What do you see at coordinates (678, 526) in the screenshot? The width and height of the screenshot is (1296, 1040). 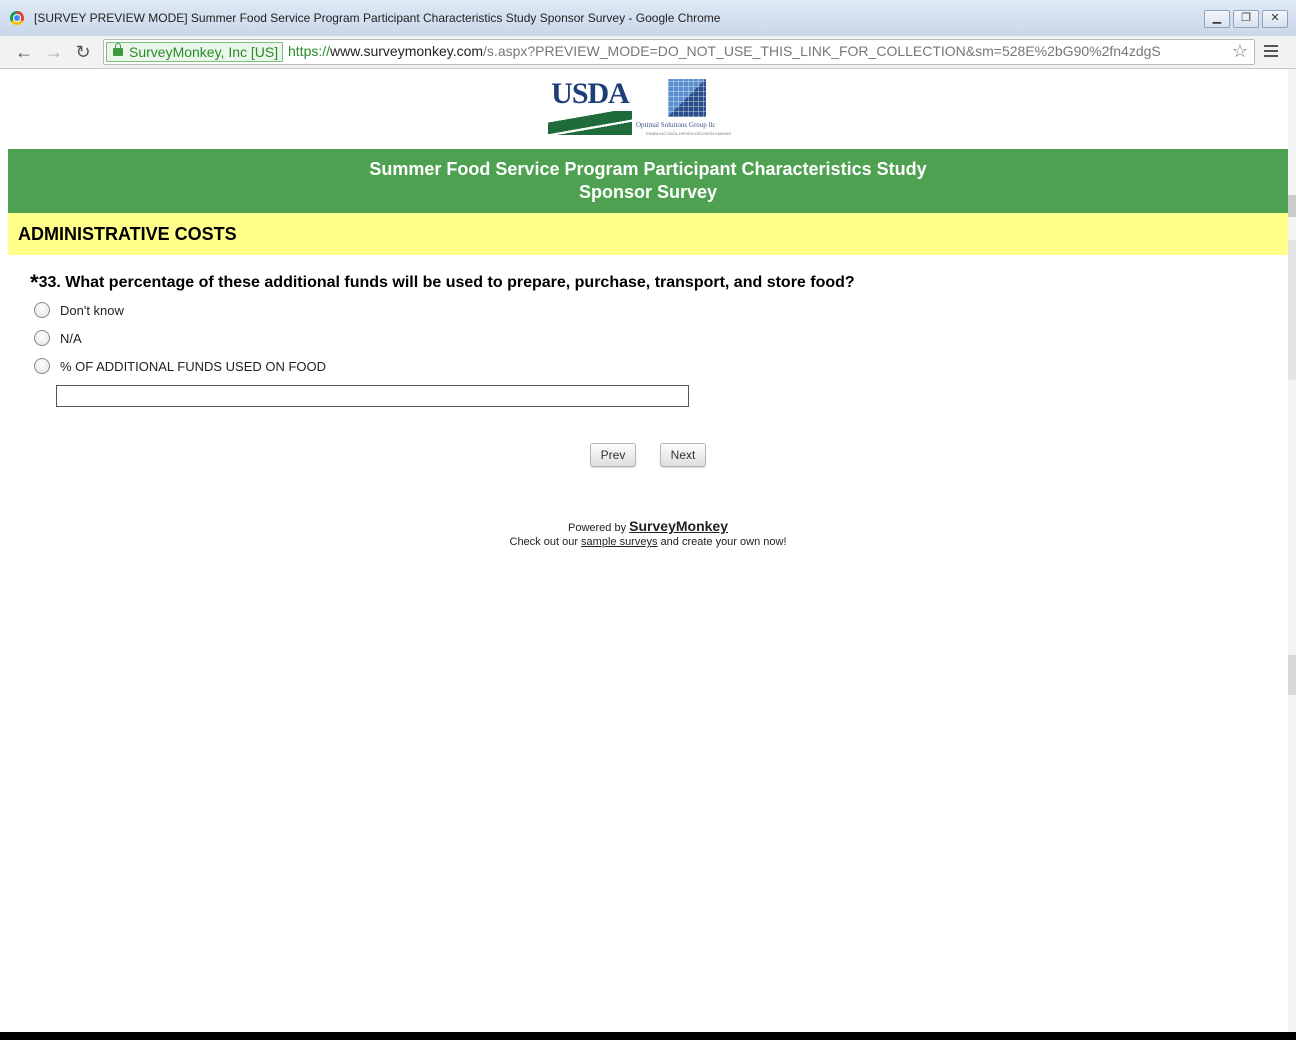 I see `surveymonkey-link: SurveyMonkey` at bounding box center [678, 526].